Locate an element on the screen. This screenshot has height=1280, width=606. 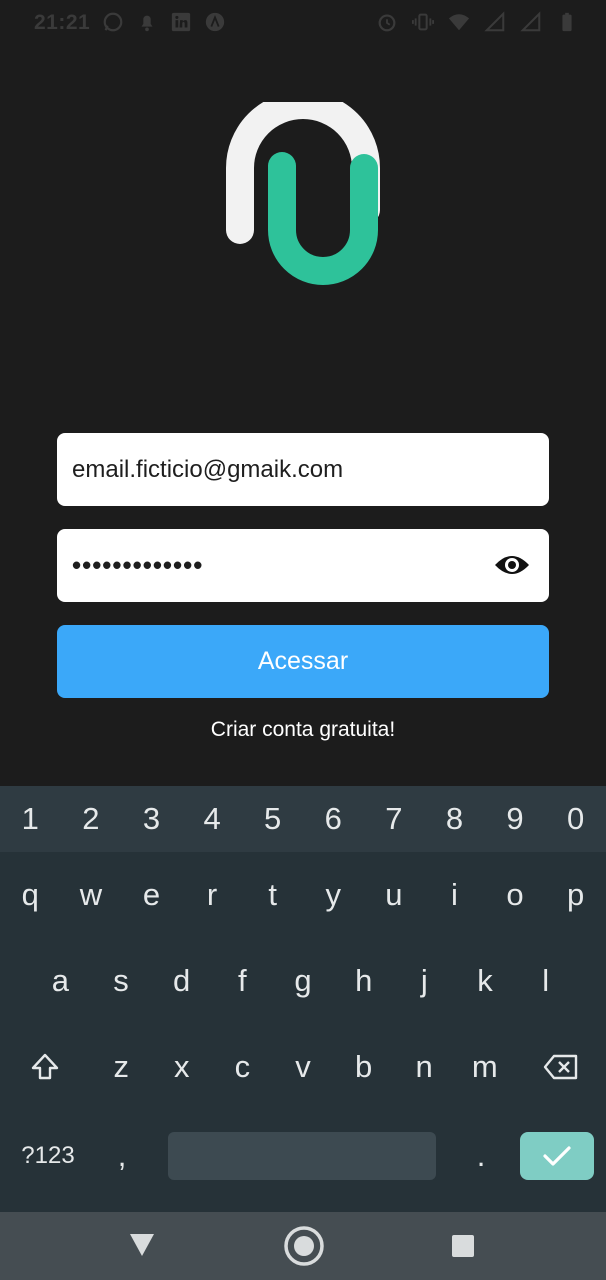
key-l: l is located at coordinates (545, 981).